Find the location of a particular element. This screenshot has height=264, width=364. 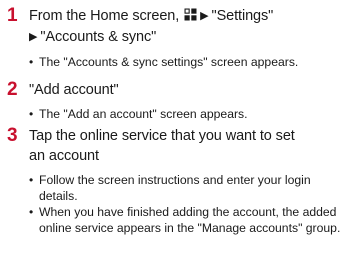

note-item: The "Add an account" screen appears. is located at coordinates (196, 114).